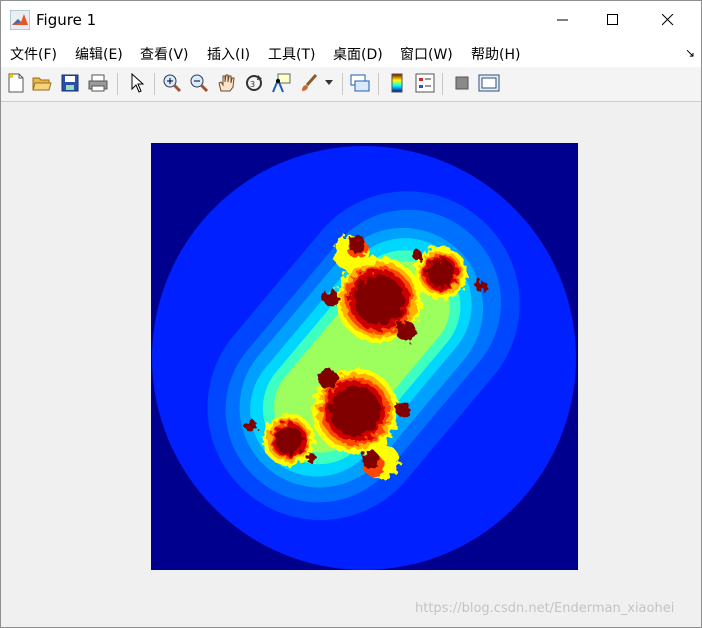 The width and height of the screenshot is (702, 628). What do you see at coordinates (99, 54) in the screenshot?
I see `menu-edit: 编辑(E)` at bounding box center [99, 54].